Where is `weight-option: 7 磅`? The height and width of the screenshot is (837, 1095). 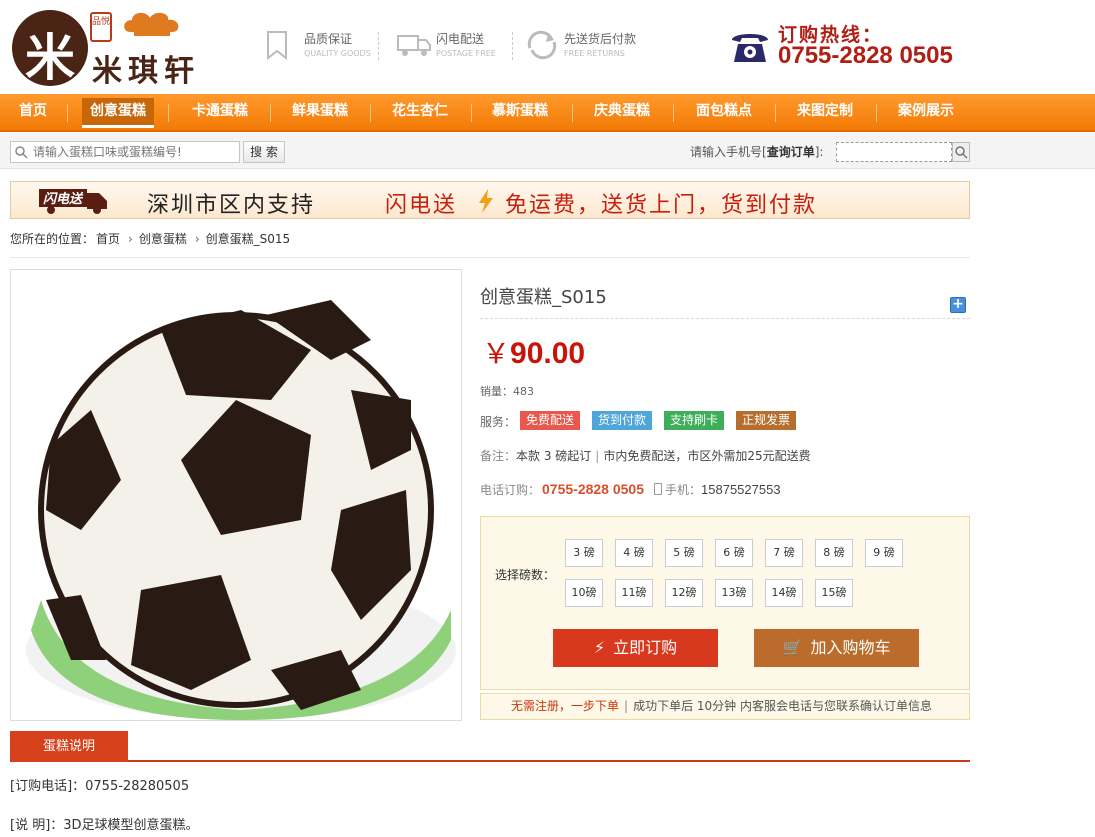 weight-option: 7 磅 is located at coordinates (784, 553).